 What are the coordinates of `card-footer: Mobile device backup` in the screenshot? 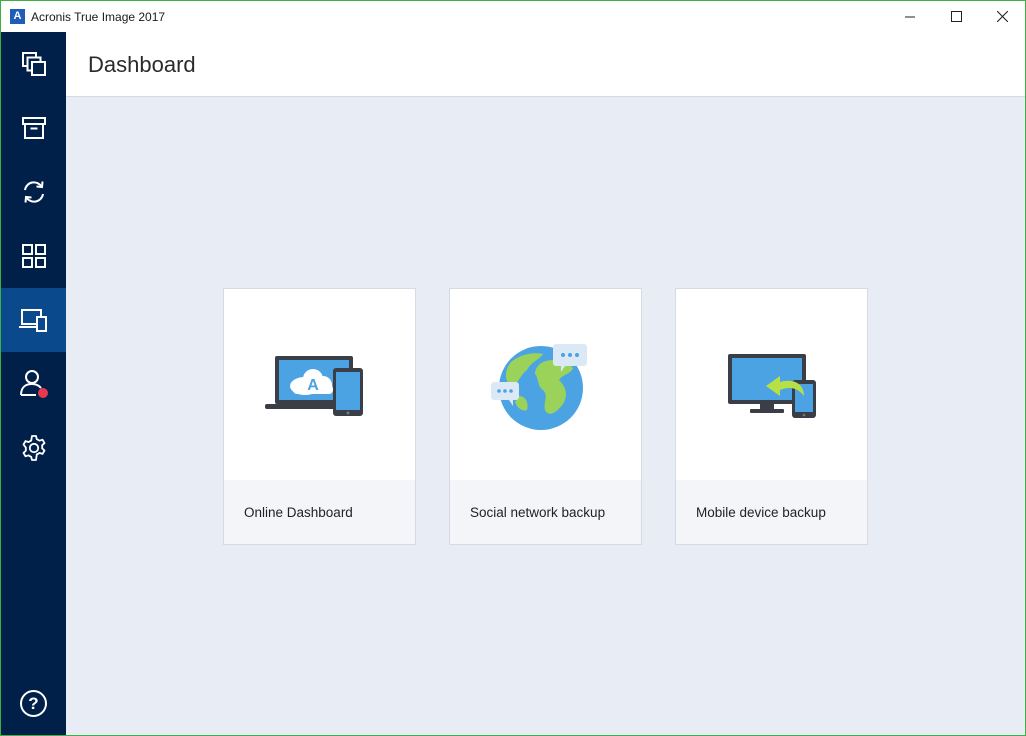 It's located at (771, 512).